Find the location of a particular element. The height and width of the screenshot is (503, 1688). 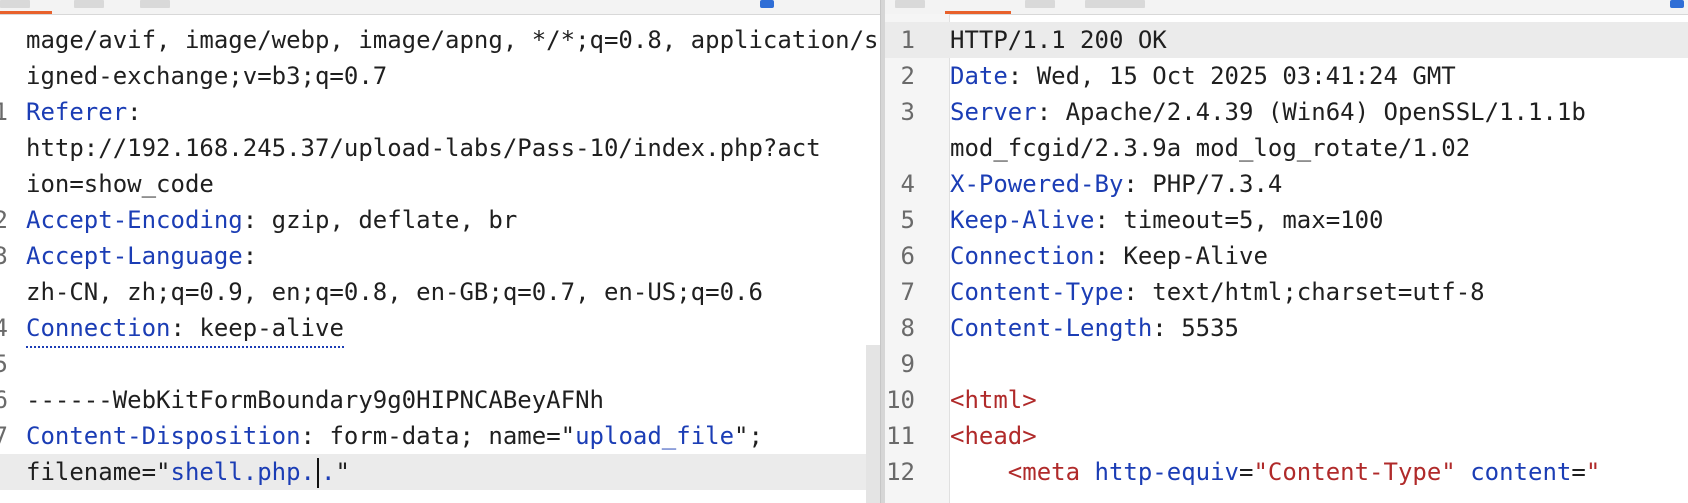

request-line: 4 Connection: keep-alive is located at coordinates (440, 329).